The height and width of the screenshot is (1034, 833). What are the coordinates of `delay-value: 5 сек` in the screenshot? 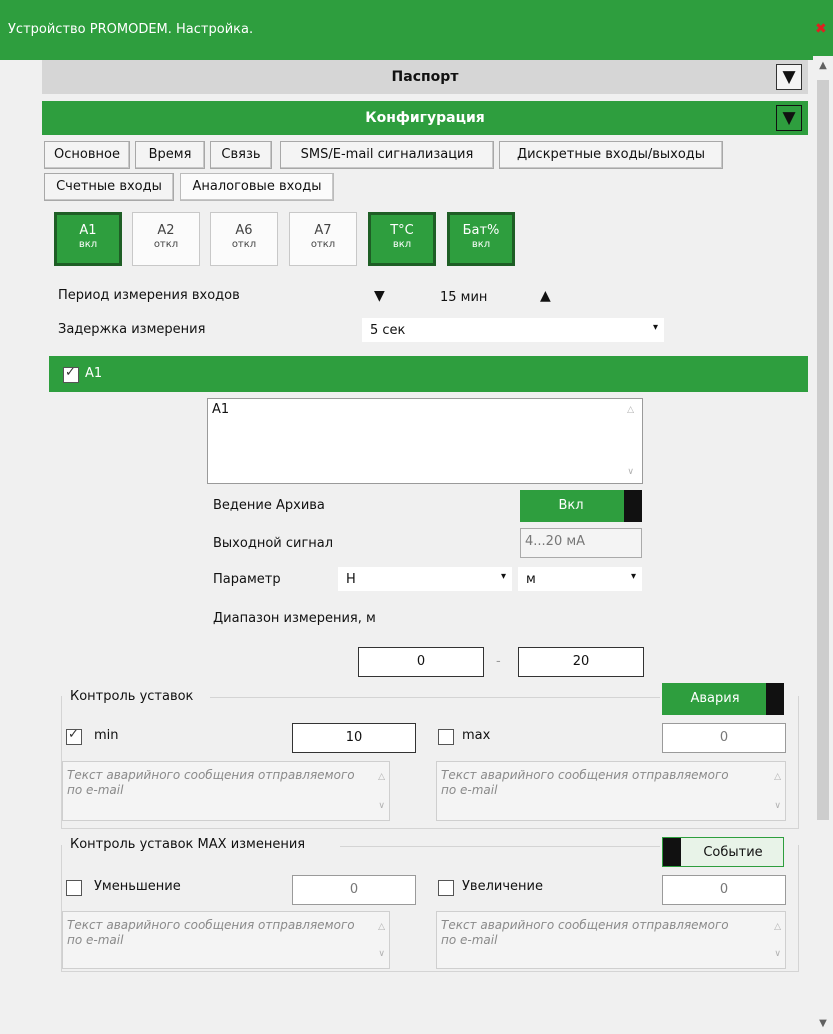 It's located at (388, 330).